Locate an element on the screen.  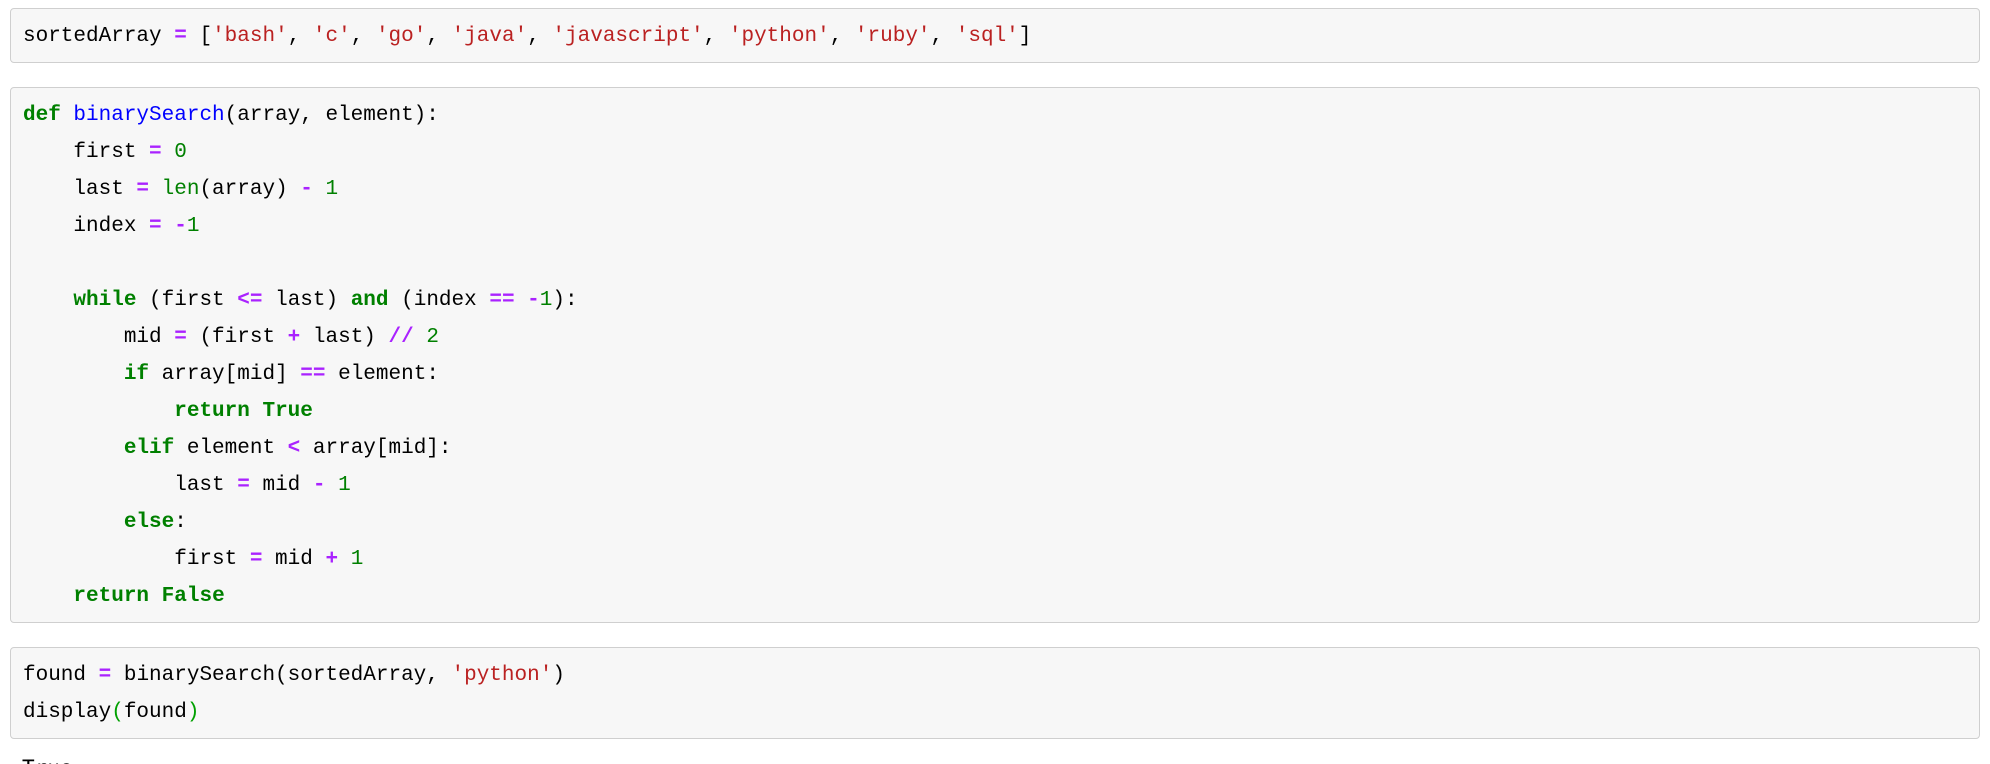
code-token: elif is located at coordinates (149, 448).